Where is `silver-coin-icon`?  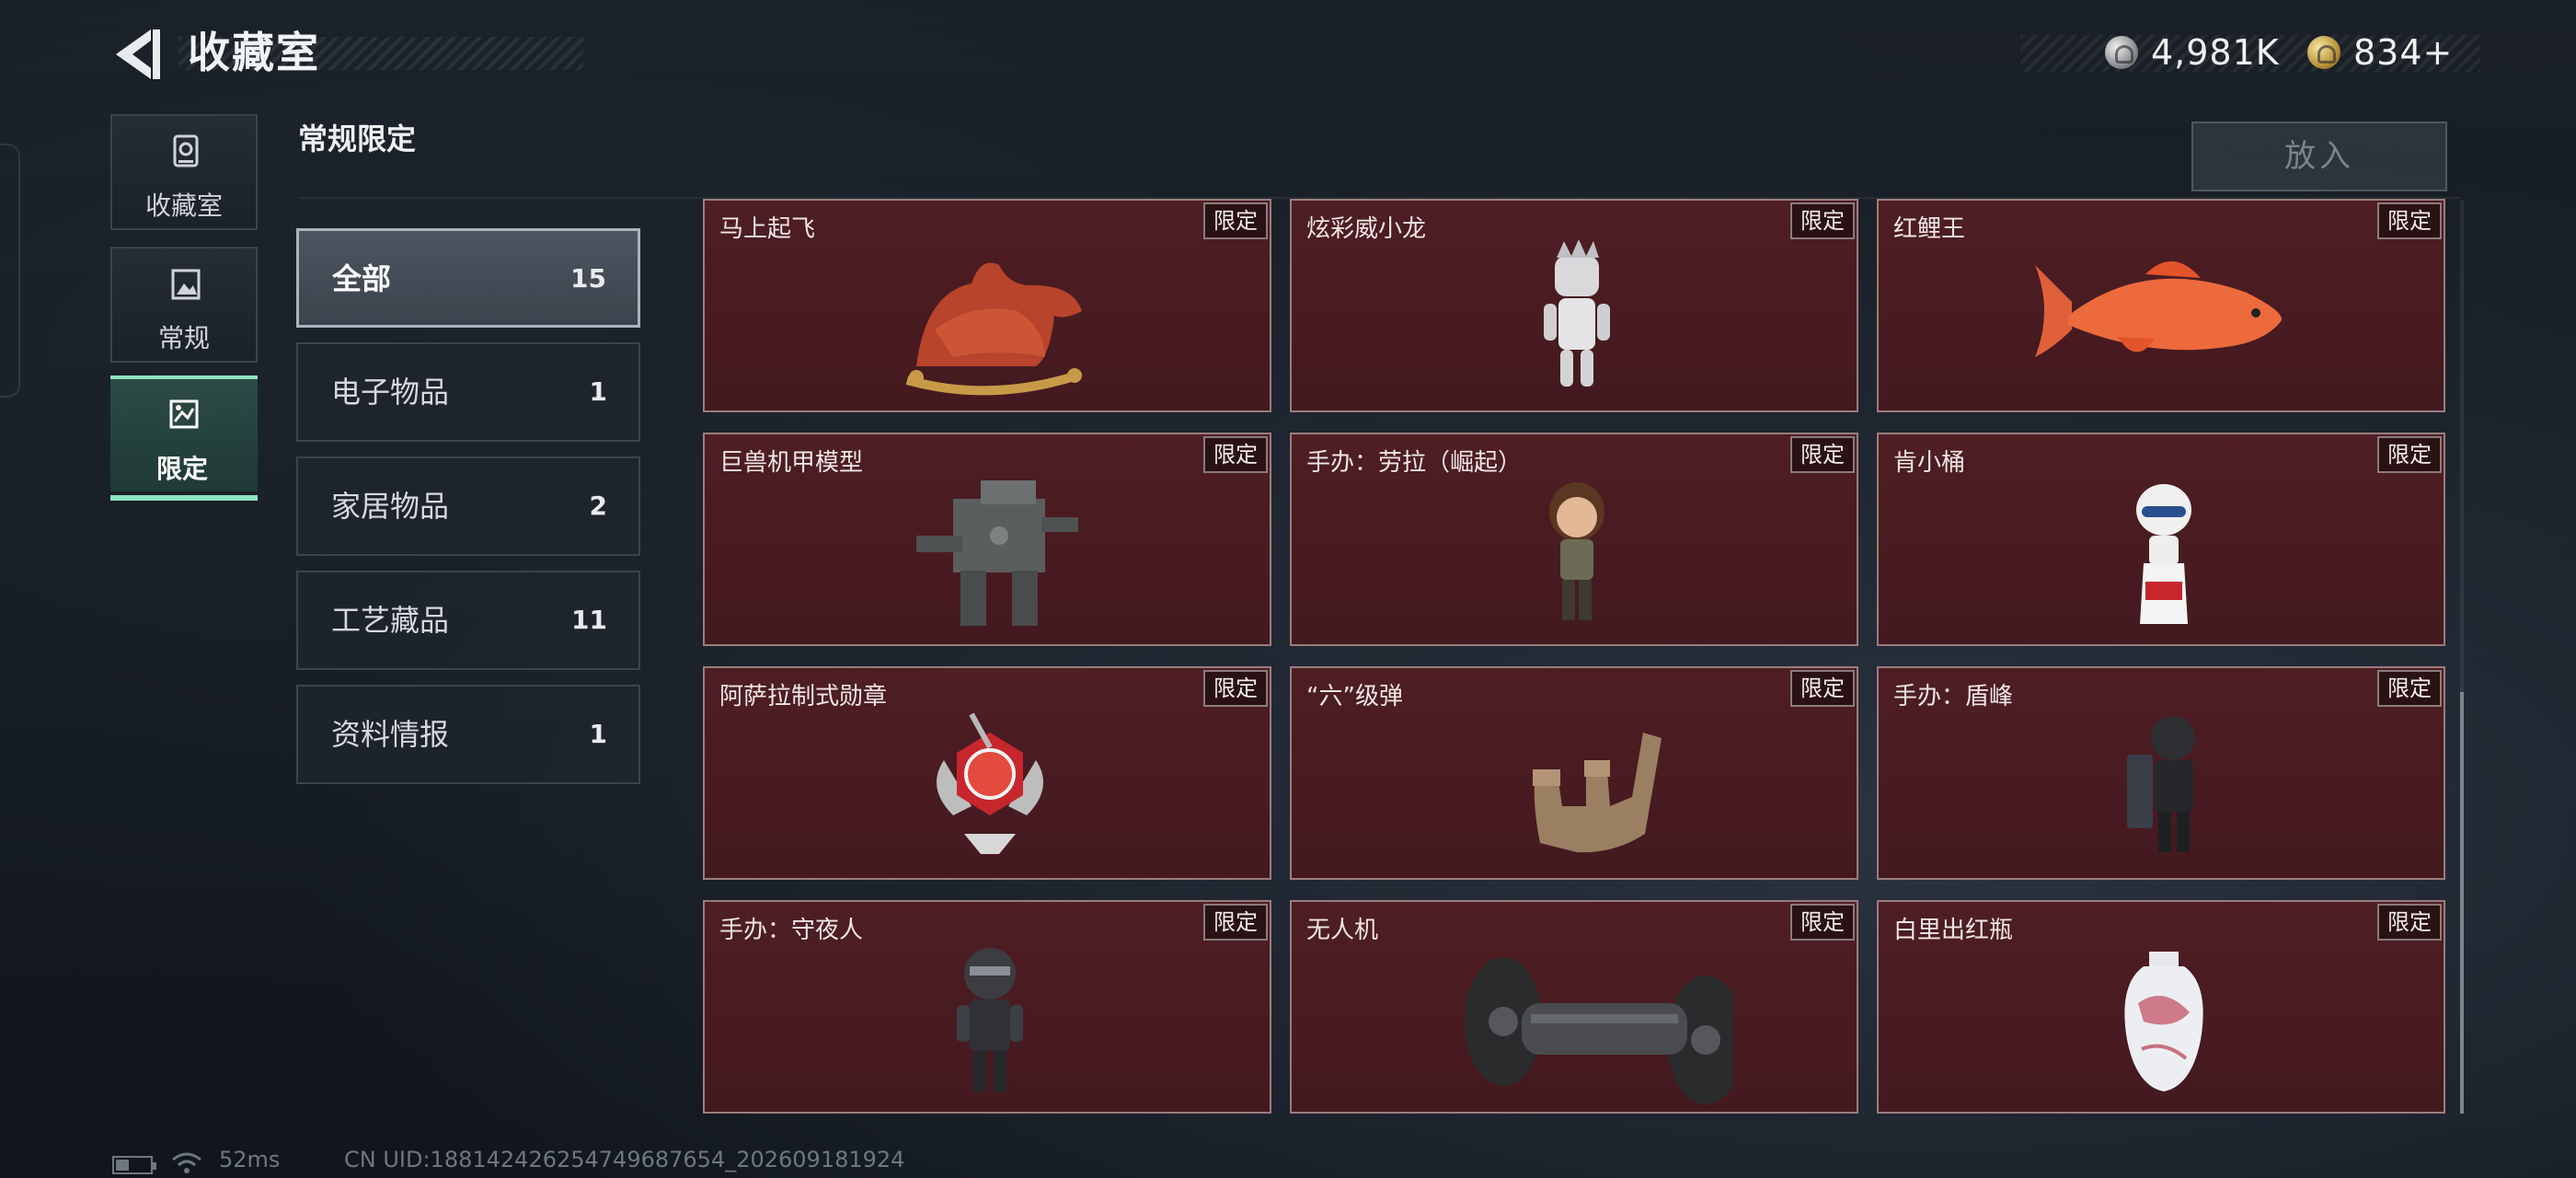
silver-coin-icon is located at coordinates (2121, 53).